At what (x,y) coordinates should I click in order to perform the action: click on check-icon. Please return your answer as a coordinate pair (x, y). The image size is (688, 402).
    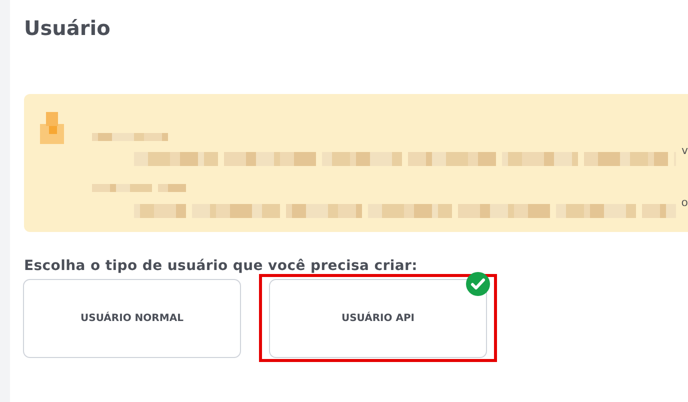
    Looking at the image, I should click on (478, 284).